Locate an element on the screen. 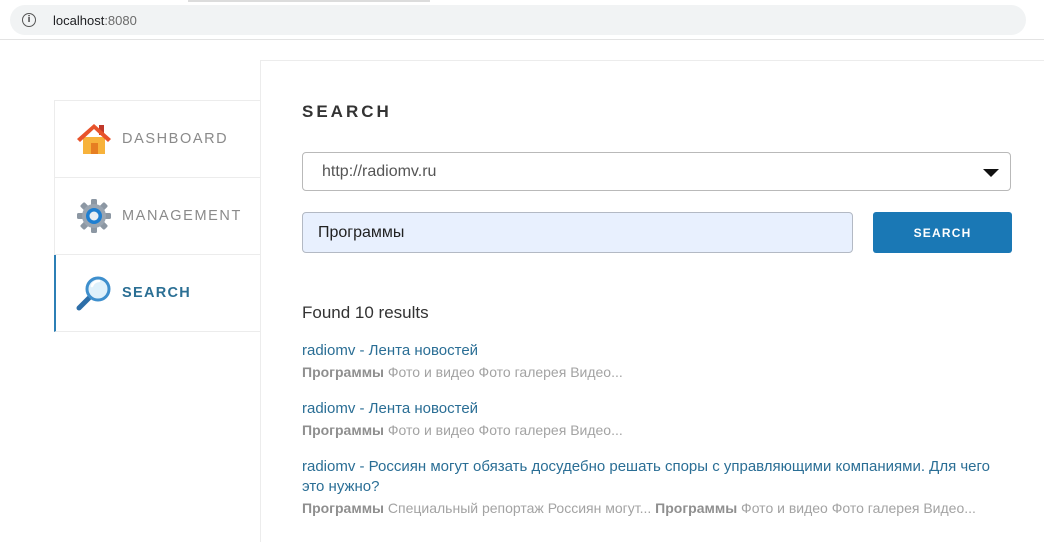  magnifier-icon is located at coordinates (94, 293).